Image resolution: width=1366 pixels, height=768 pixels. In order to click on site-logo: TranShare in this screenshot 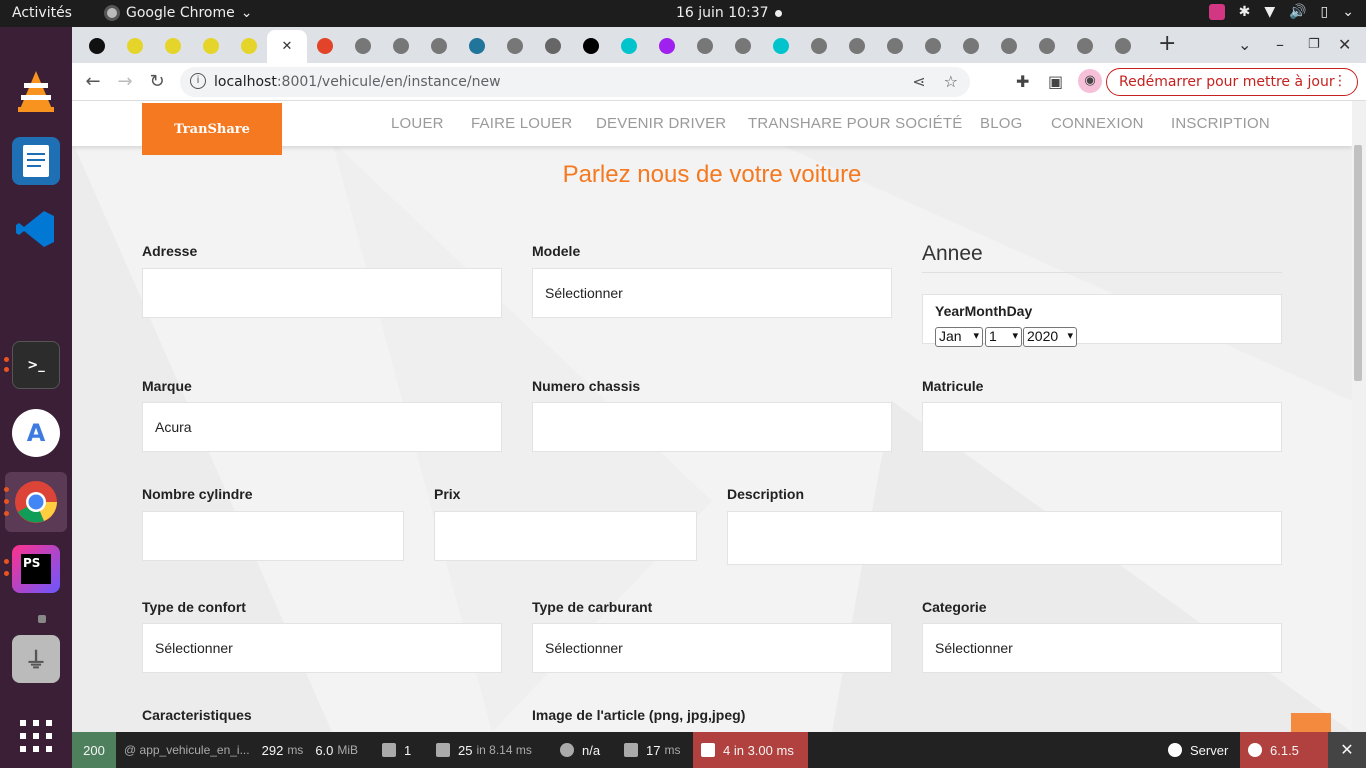, I will do `click(212, 129)`.